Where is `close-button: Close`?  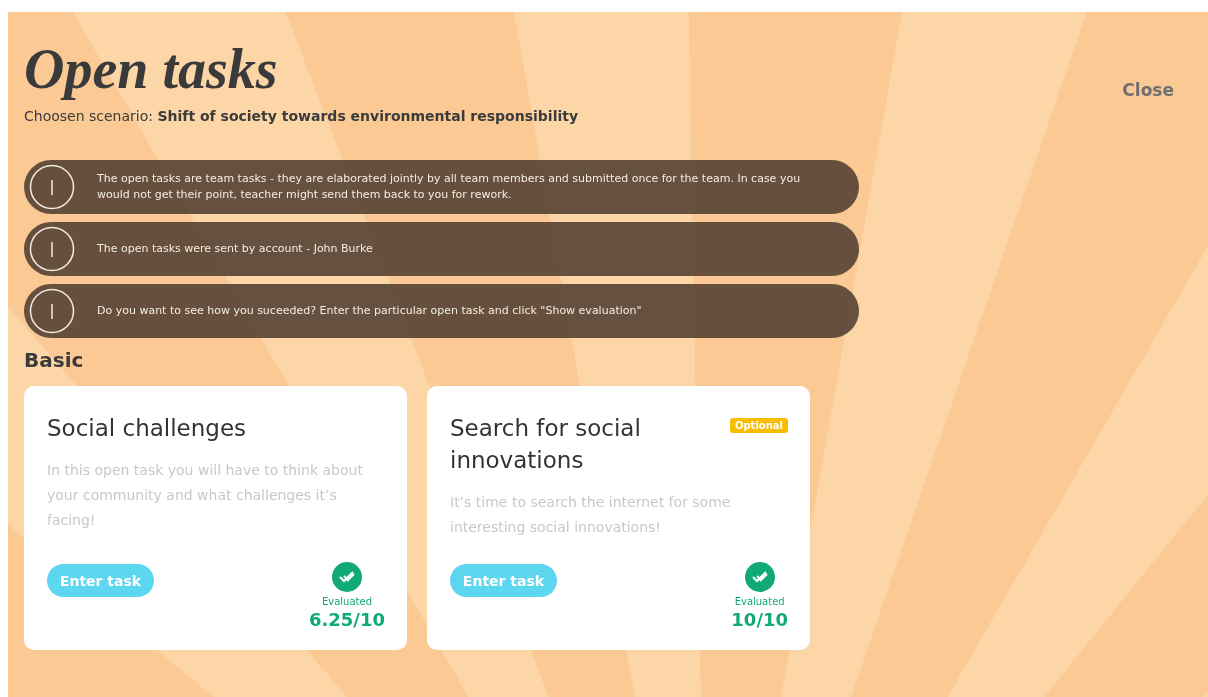 close-button: Close is located at coordinates (1148, 90).